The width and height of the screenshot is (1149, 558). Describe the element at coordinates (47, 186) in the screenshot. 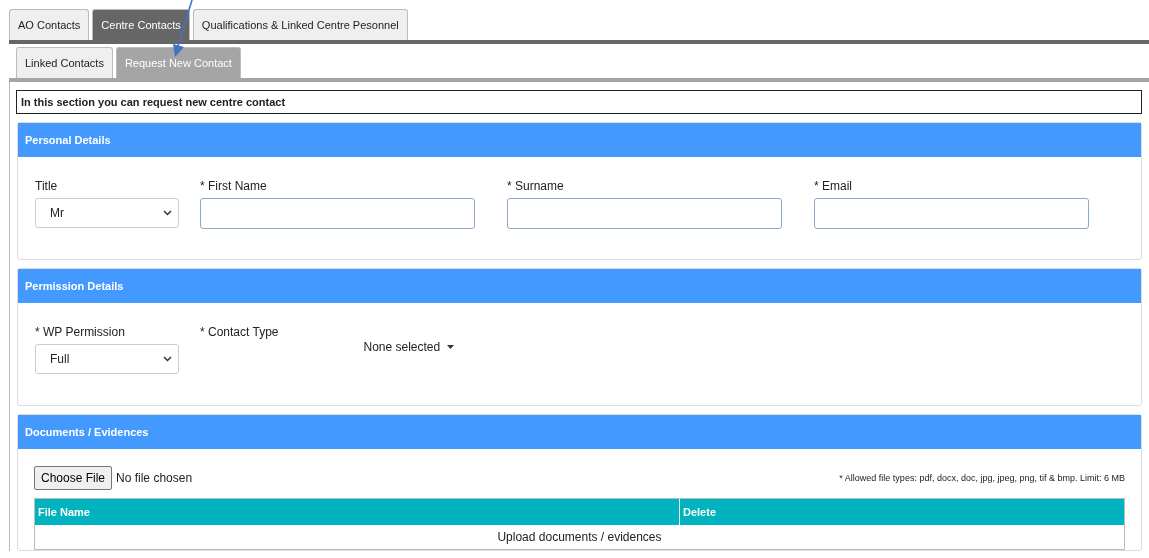

I see `field-label: Title` at that location.